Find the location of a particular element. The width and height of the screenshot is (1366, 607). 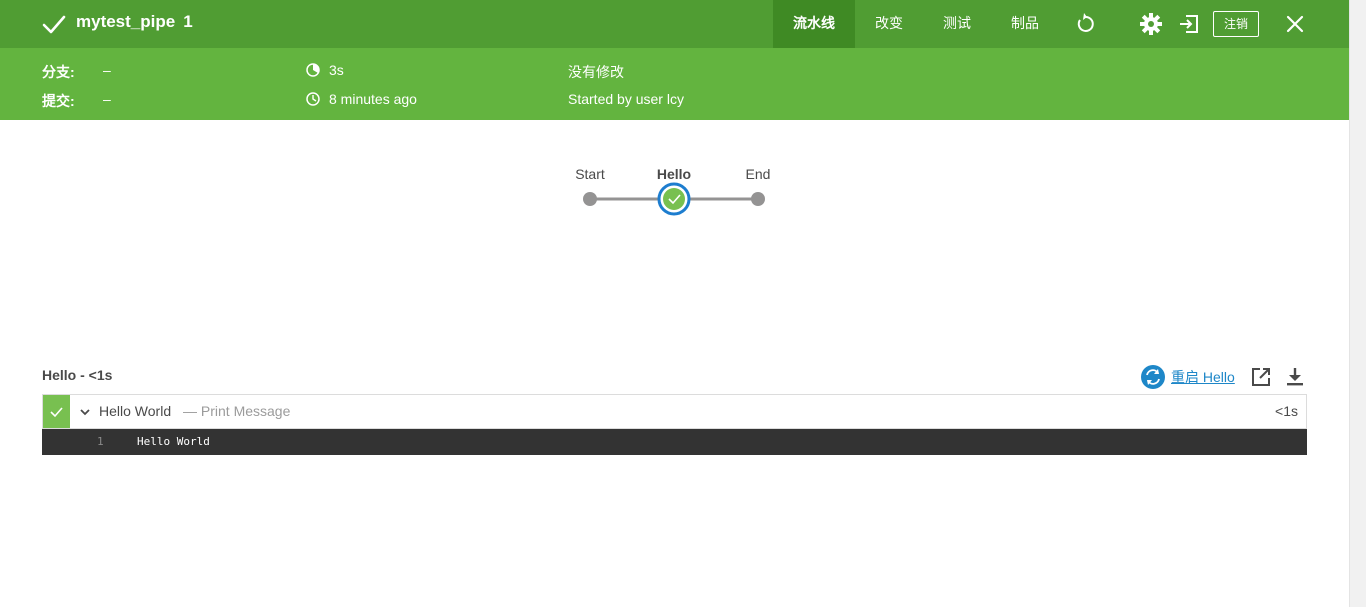

commit-label: 提交: is located at coordinates (58, 101).